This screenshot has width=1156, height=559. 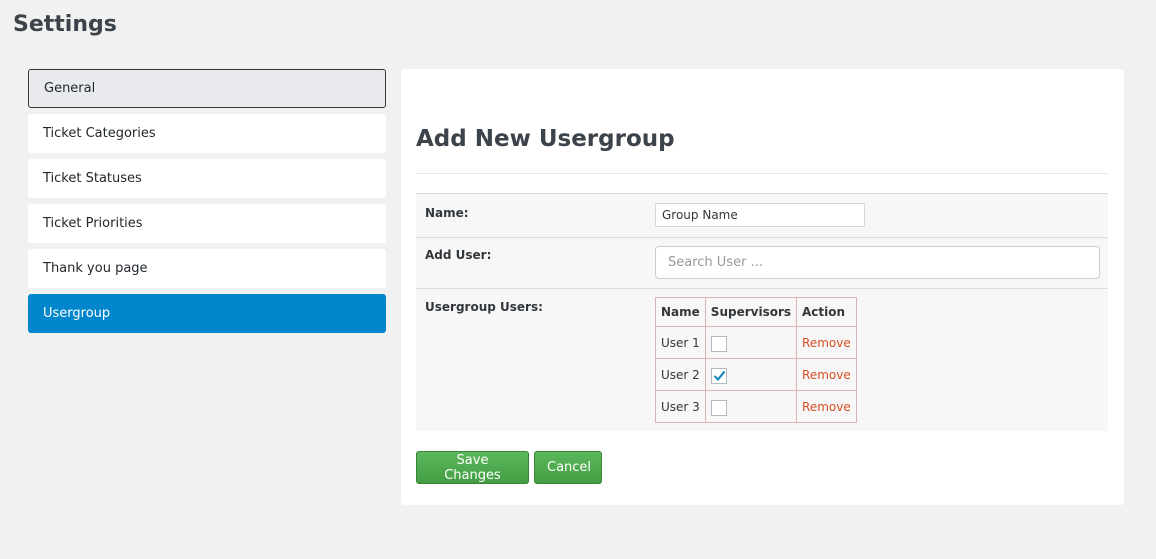 What do you see at coordinates (877, 262) in the screenshot?
I see `search-user-input` at bounding box center [877, 262].